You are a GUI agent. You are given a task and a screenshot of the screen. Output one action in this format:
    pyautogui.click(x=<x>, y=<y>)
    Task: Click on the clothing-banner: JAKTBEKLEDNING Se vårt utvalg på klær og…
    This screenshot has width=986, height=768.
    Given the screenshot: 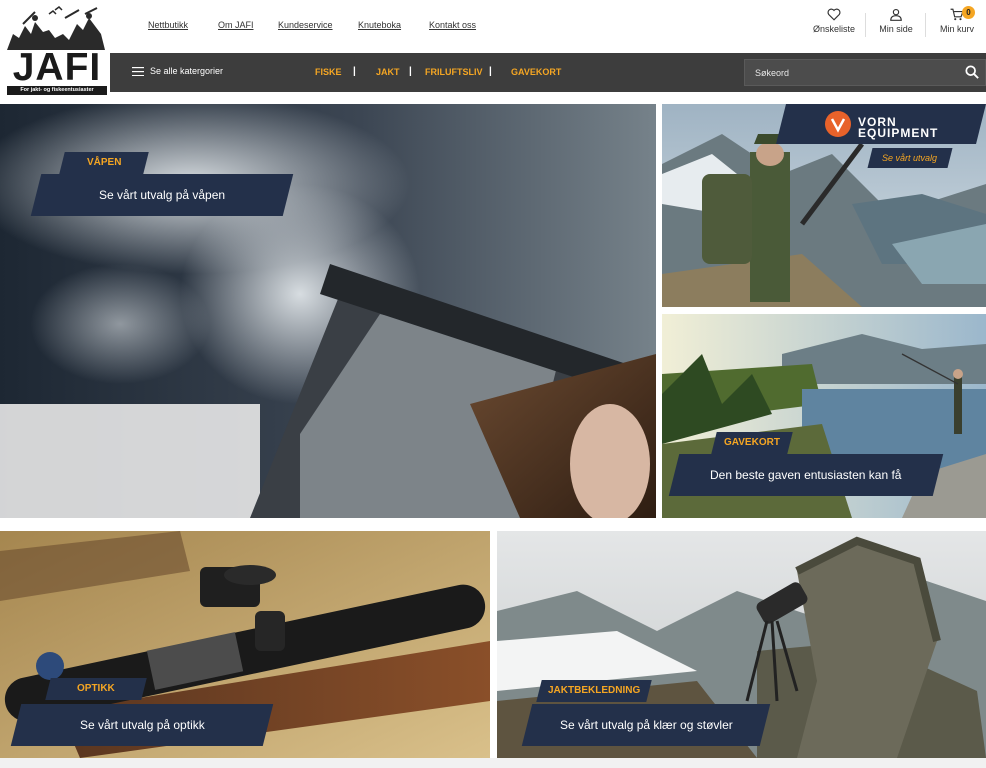 What is the action you would take?
    pyautogui.click(x=741, y=644)
    